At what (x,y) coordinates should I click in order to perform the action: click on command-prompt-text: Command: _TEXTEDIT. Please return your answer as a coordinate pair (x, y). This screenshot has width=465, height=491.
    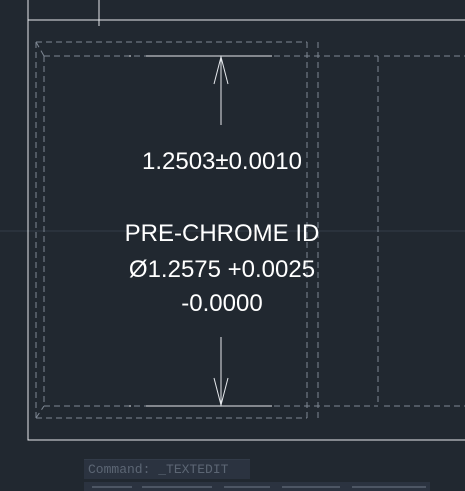
    Looking at the image, I should click on (158, 469).